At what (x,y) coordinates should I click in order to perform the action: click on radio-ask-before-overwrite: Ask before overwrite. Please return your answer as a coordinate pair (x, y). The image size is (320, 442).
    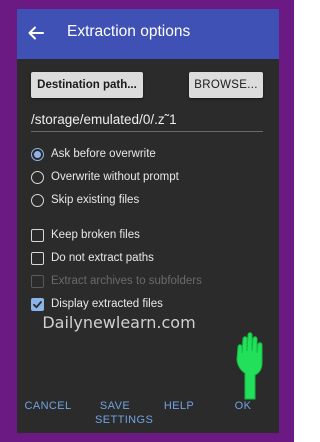
    Looking at the image, I should click on (93, 154).